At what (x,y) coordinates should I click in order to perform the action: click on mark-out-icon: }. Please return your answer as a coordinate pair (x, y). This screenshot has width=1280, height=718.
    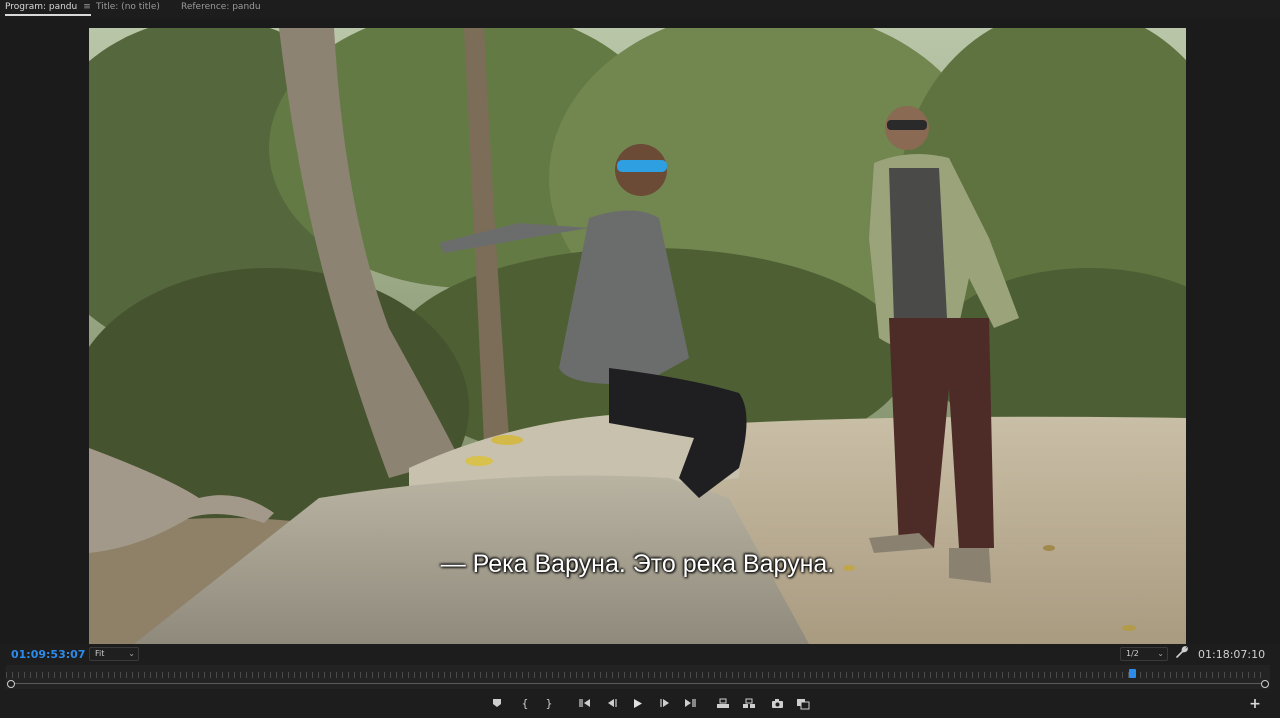
    Looking at the image, I should click on (549, 703).